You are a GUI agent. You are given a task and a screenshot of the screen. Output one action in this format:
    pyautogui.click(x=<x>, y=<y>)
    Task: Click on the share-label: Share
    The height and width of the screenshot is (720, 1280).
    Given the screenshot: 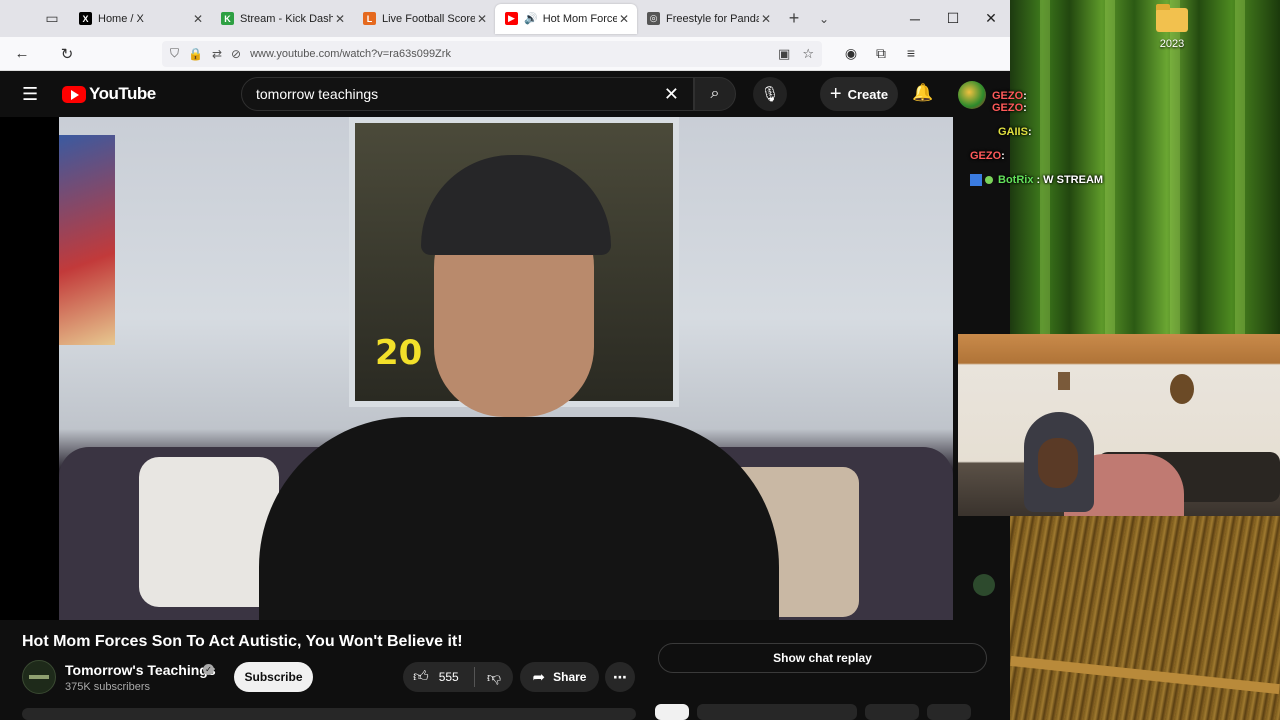 What is the action you would take?
    pyautogui.click(x=570, y=677)
    